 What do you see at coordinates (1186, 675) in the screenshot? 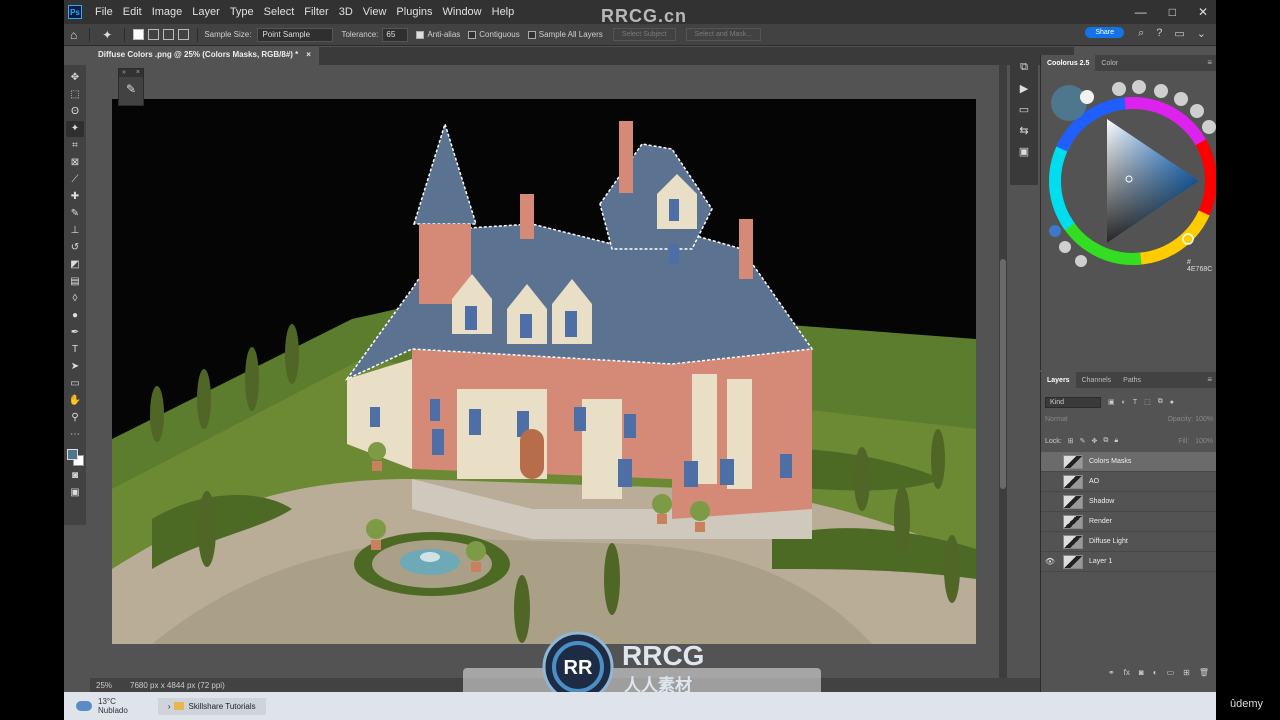
I see `new-layer-icon: ⊞` at bounding box center [1186, 675].